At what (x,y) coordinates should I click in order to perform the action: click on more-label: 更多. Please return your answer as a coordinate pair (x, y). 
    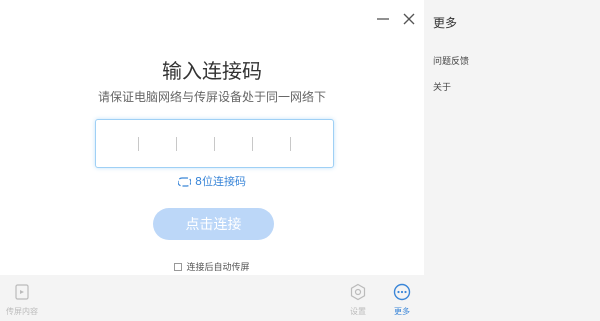
    Looking at the image, I should click on (402, 311).